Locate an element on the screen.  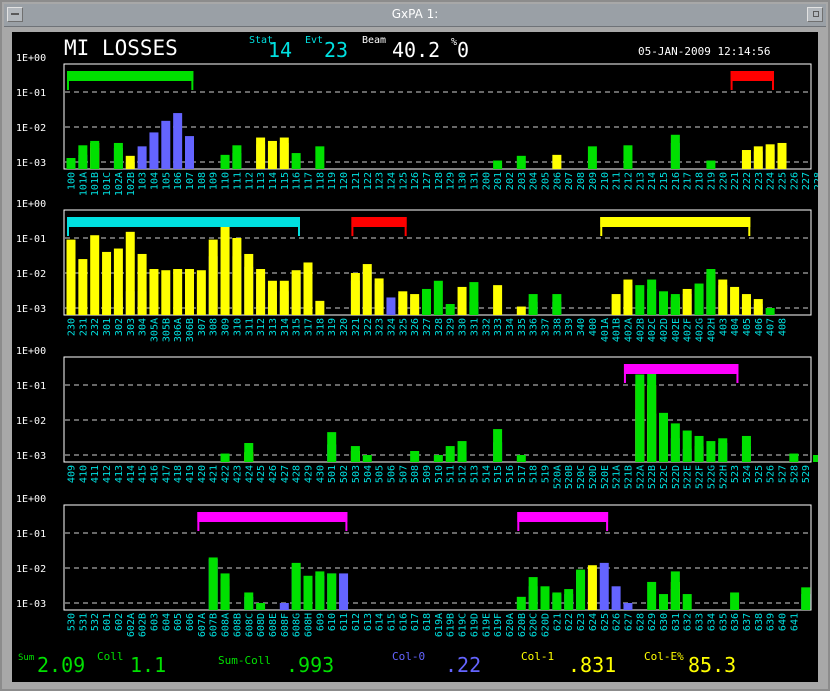
x-tick-label: 529 is located at coordinates (806, 474).